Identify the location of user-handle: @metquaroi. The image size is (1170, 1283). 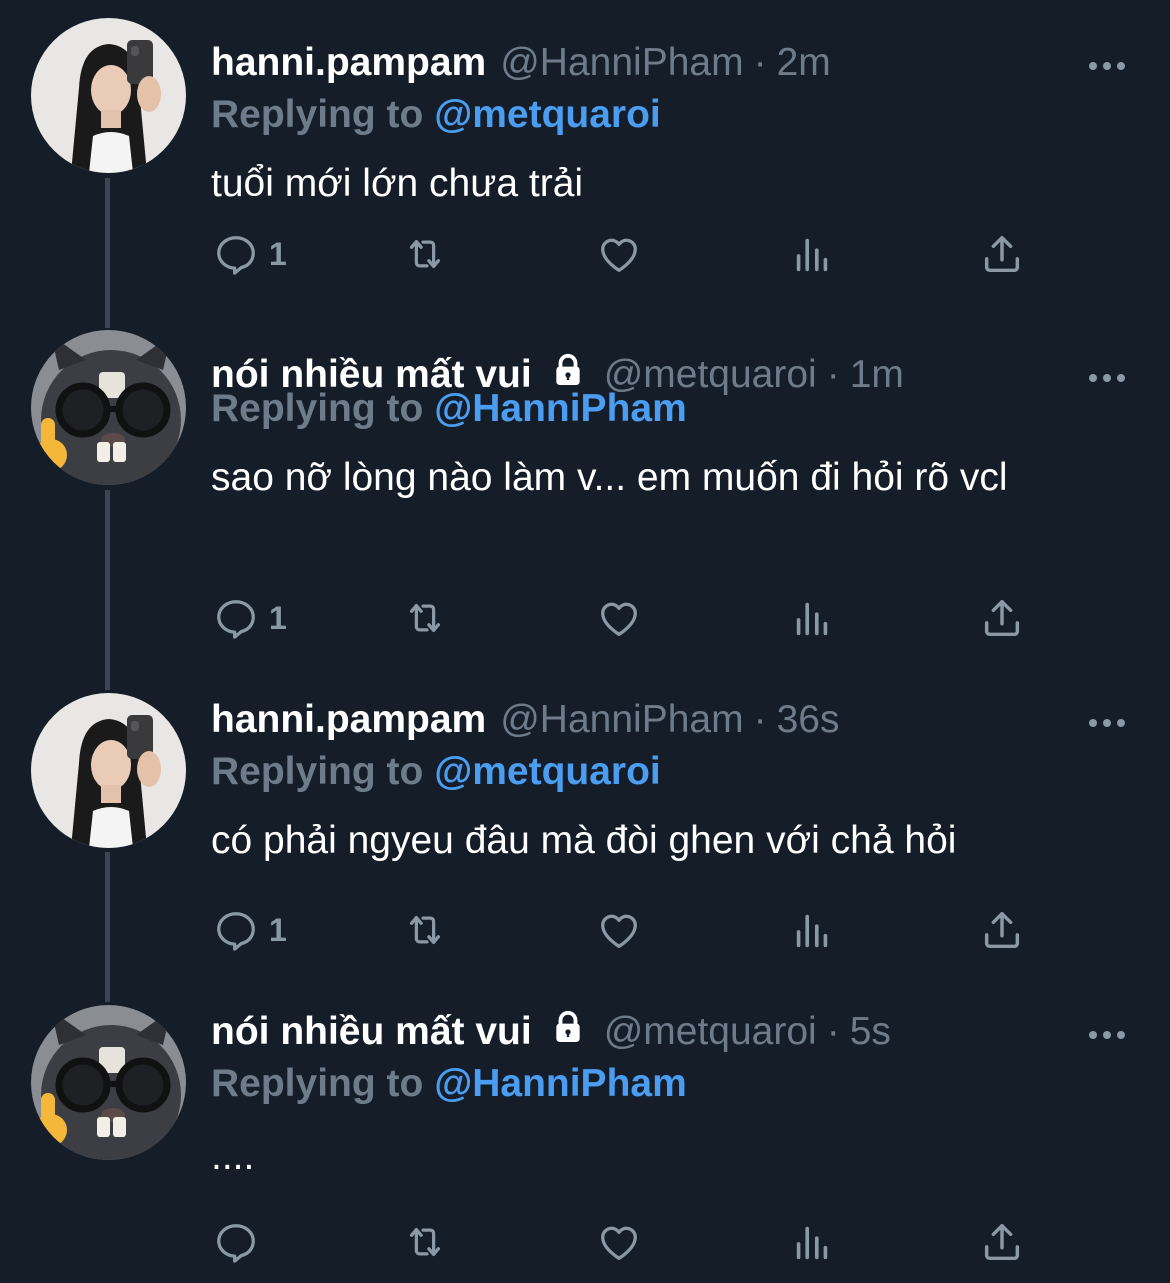
(710, 1032).